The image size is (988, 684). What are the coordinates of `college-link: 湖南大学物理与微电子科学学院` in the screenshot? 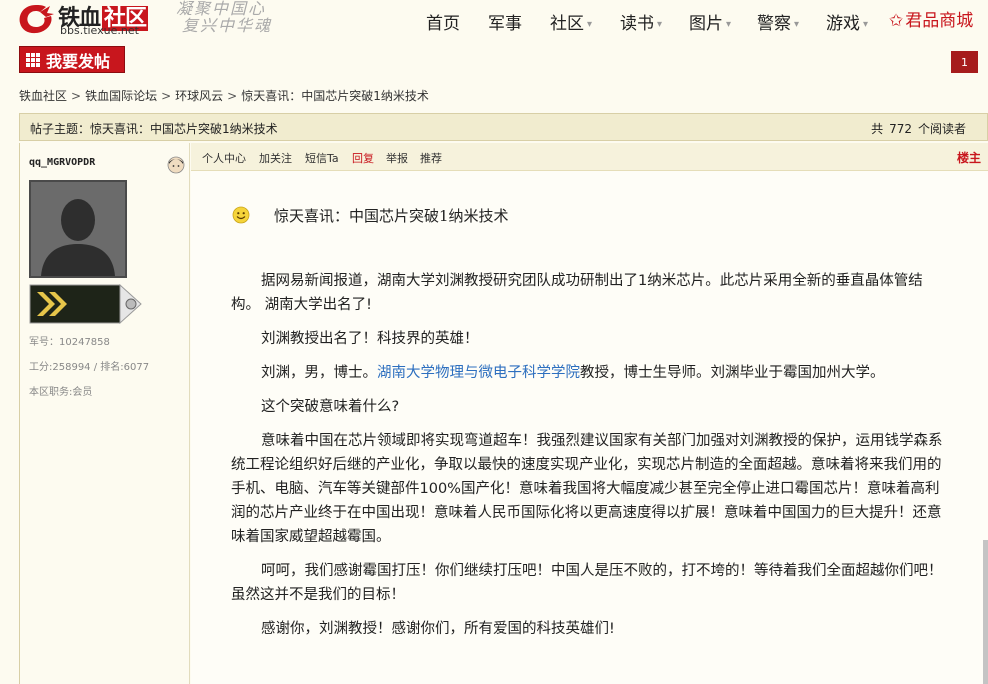 It's located at (478, 373).